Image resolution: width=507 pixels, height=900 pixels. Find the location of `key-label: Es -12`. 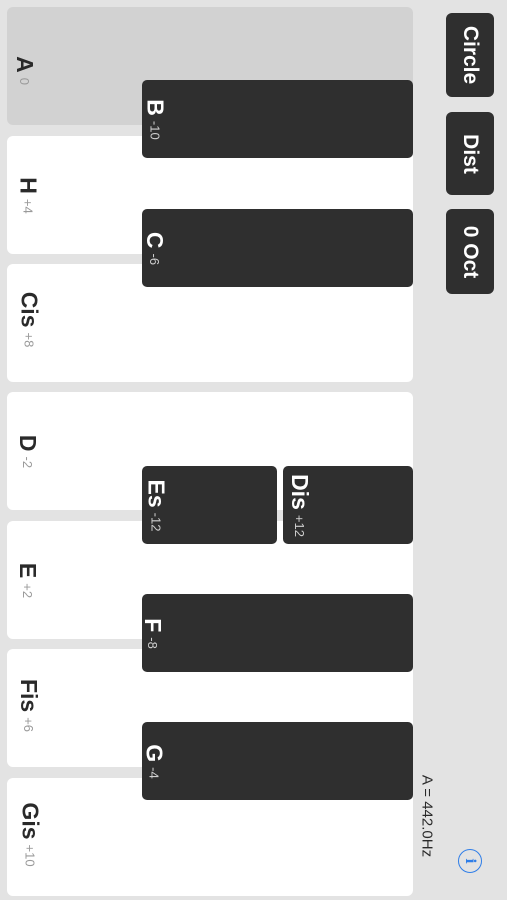

key-label: Es -12 is located at coordinates (155, 506).